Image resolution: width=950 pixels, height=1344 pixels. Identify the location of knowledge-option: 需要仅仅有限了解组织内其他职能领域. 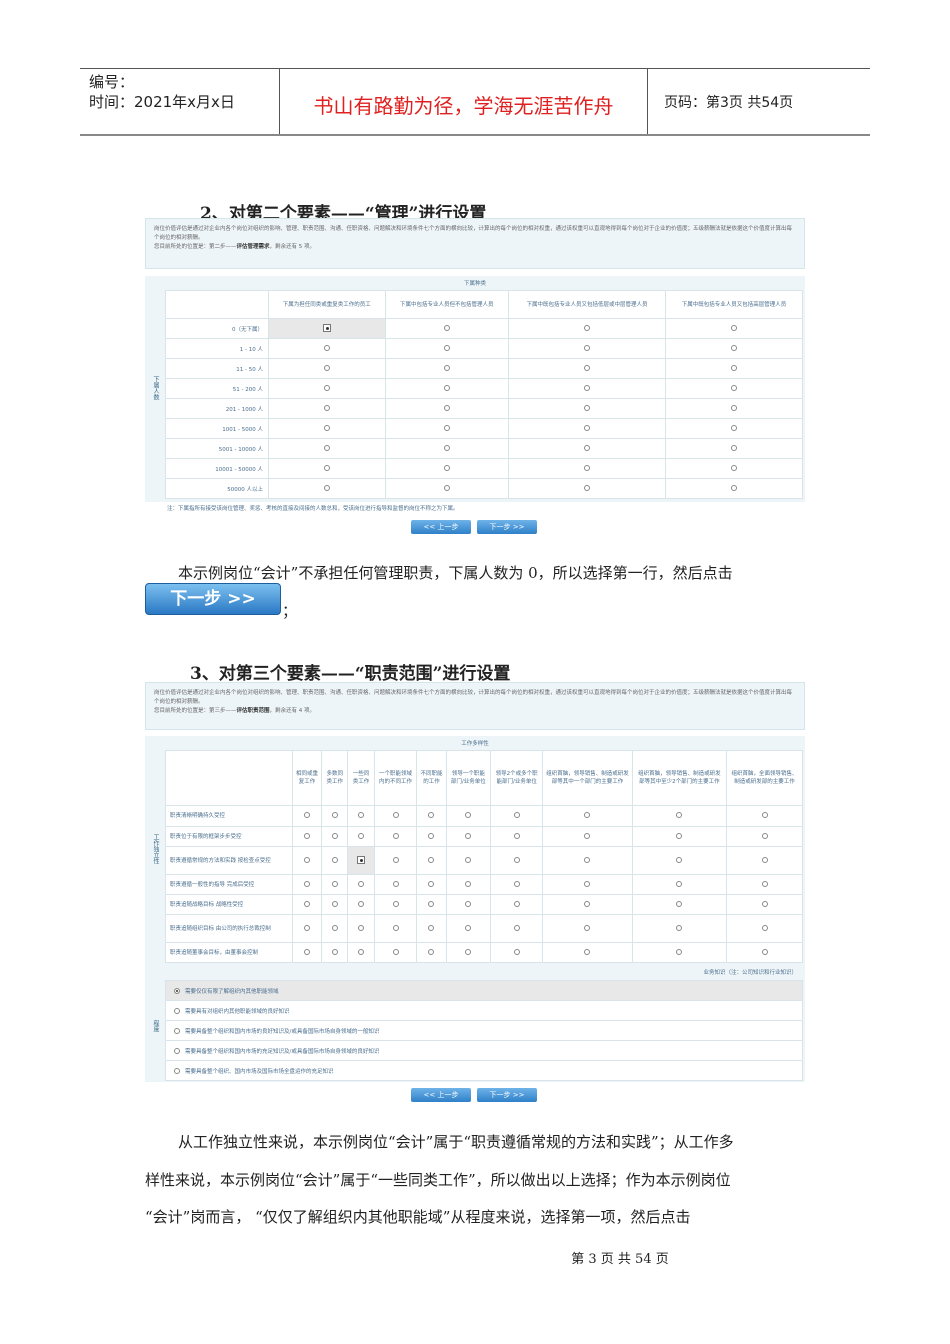
(484, 991).